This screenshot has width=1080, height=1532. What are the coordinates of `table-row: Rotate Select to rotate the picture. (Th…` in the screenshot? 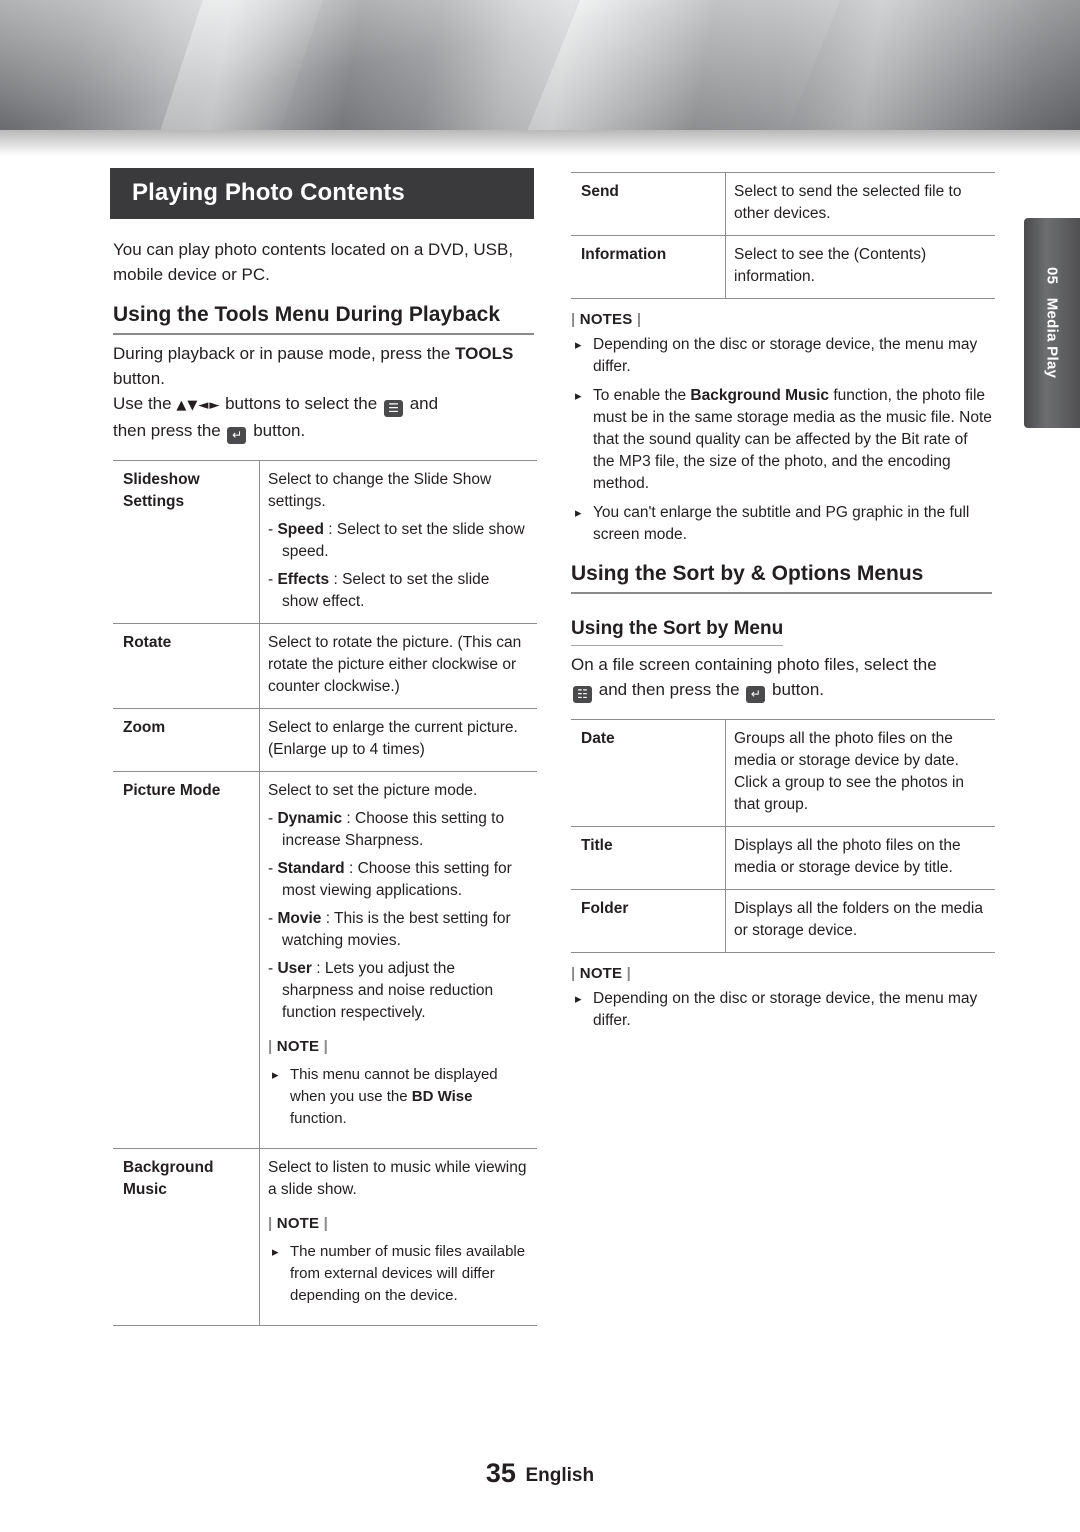 It's located at (325, 666).